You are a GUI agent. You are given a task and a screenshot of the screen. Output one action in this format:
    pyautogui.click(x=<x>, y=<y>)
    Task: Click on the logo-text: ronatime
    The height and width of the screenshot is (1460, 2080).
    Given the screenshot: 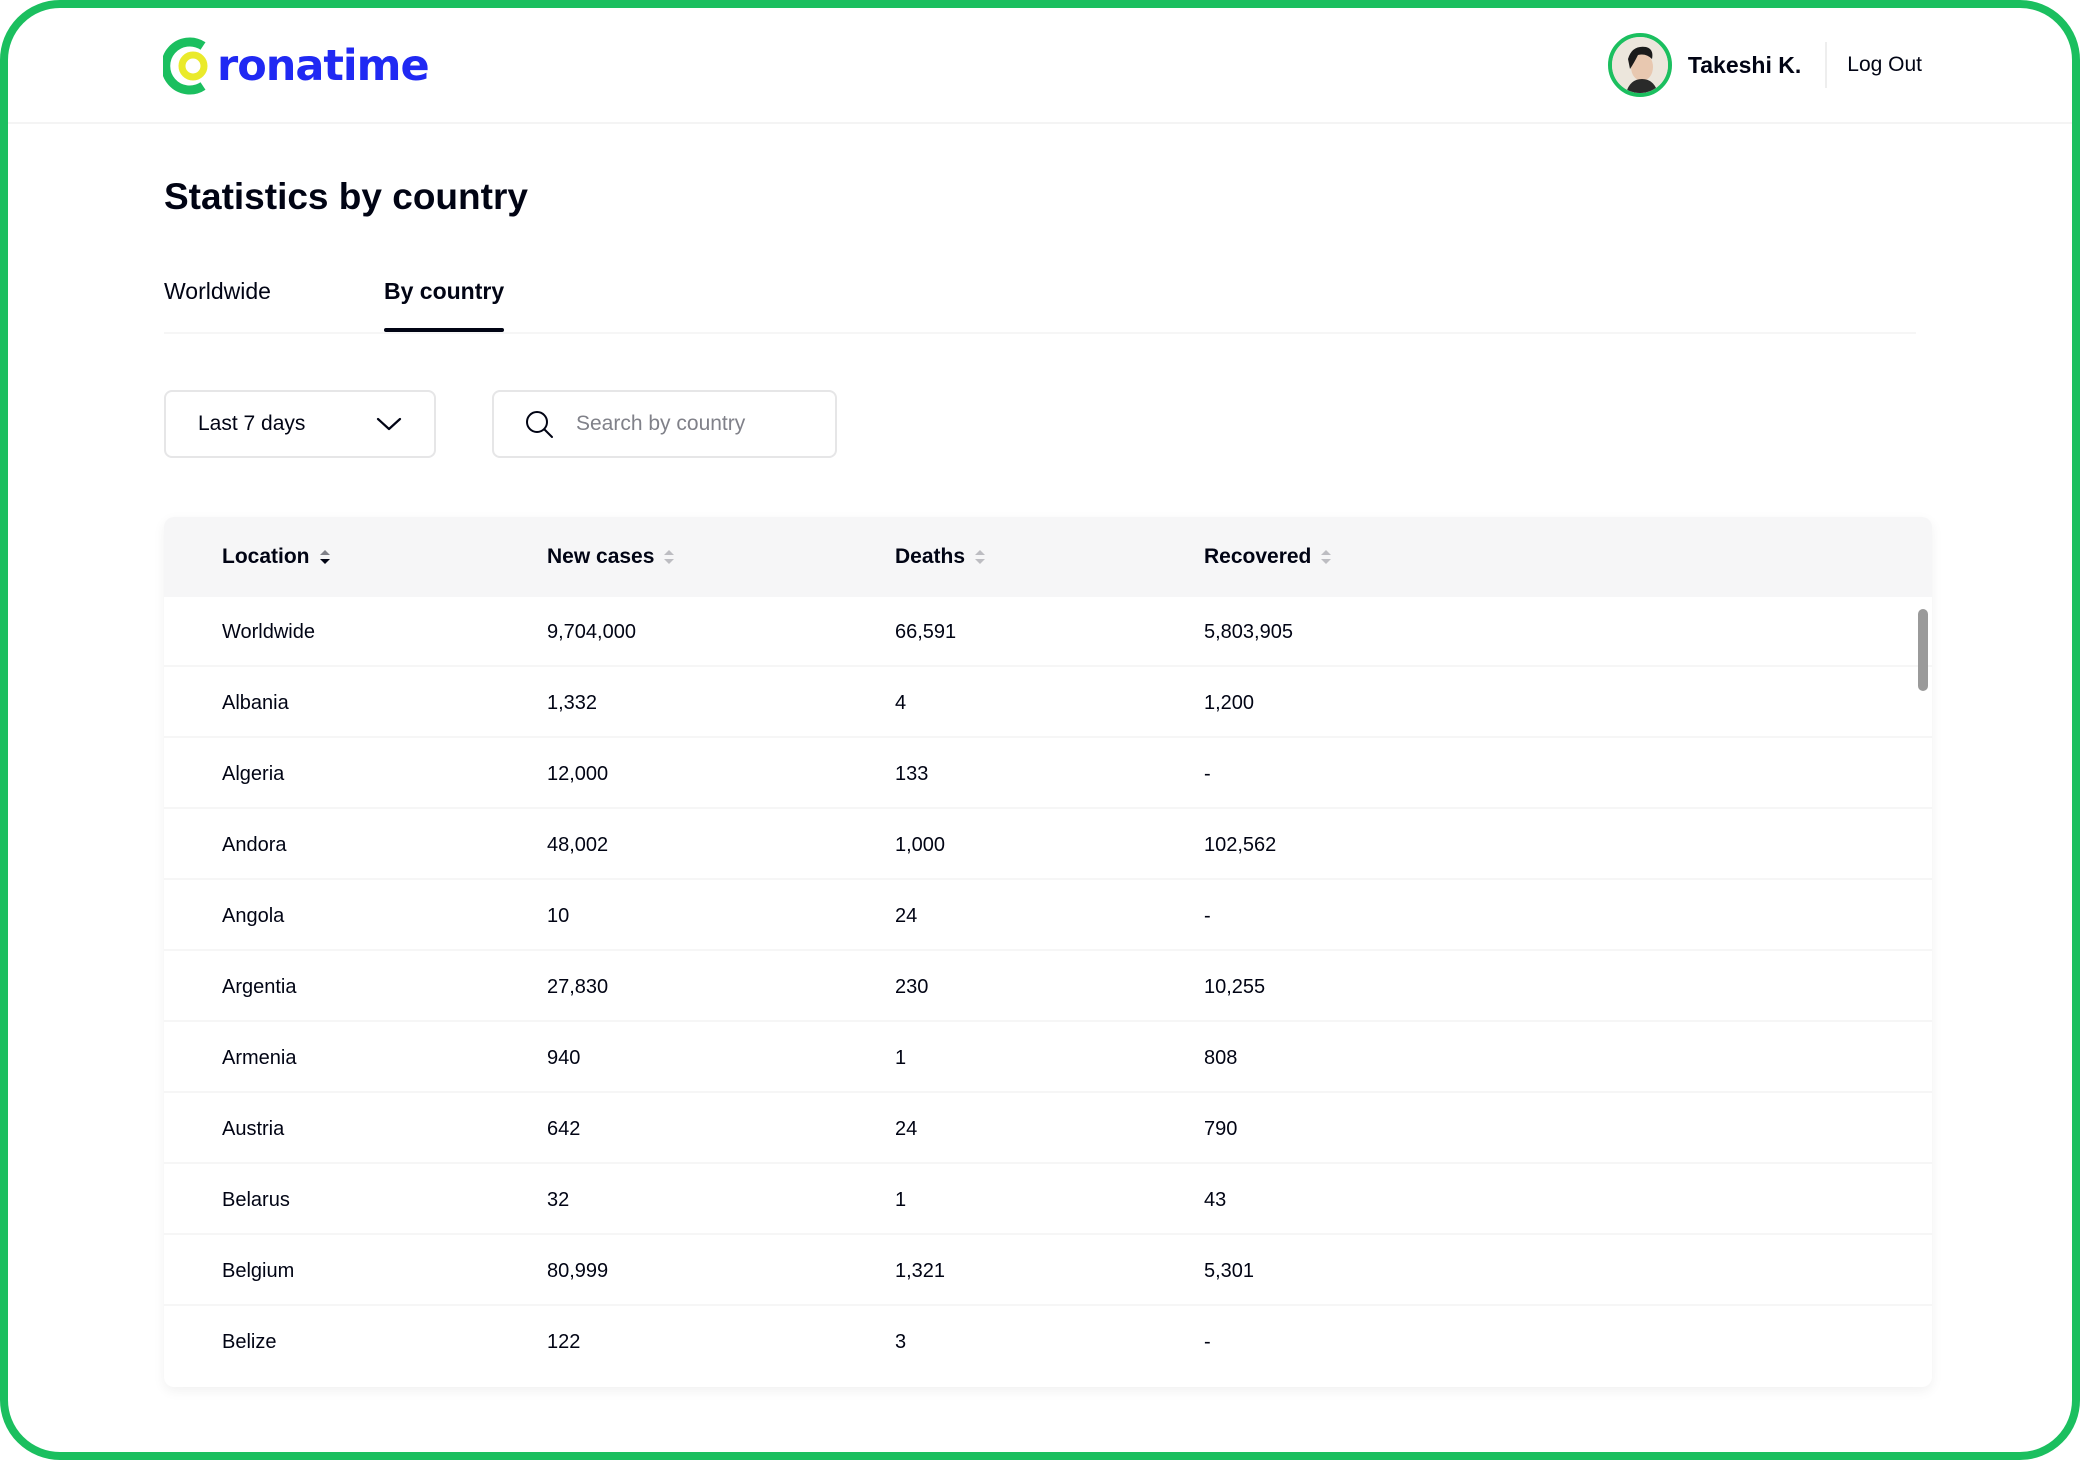 What is the action you would take?
    pyautogui.click(x=323, y=66)
    